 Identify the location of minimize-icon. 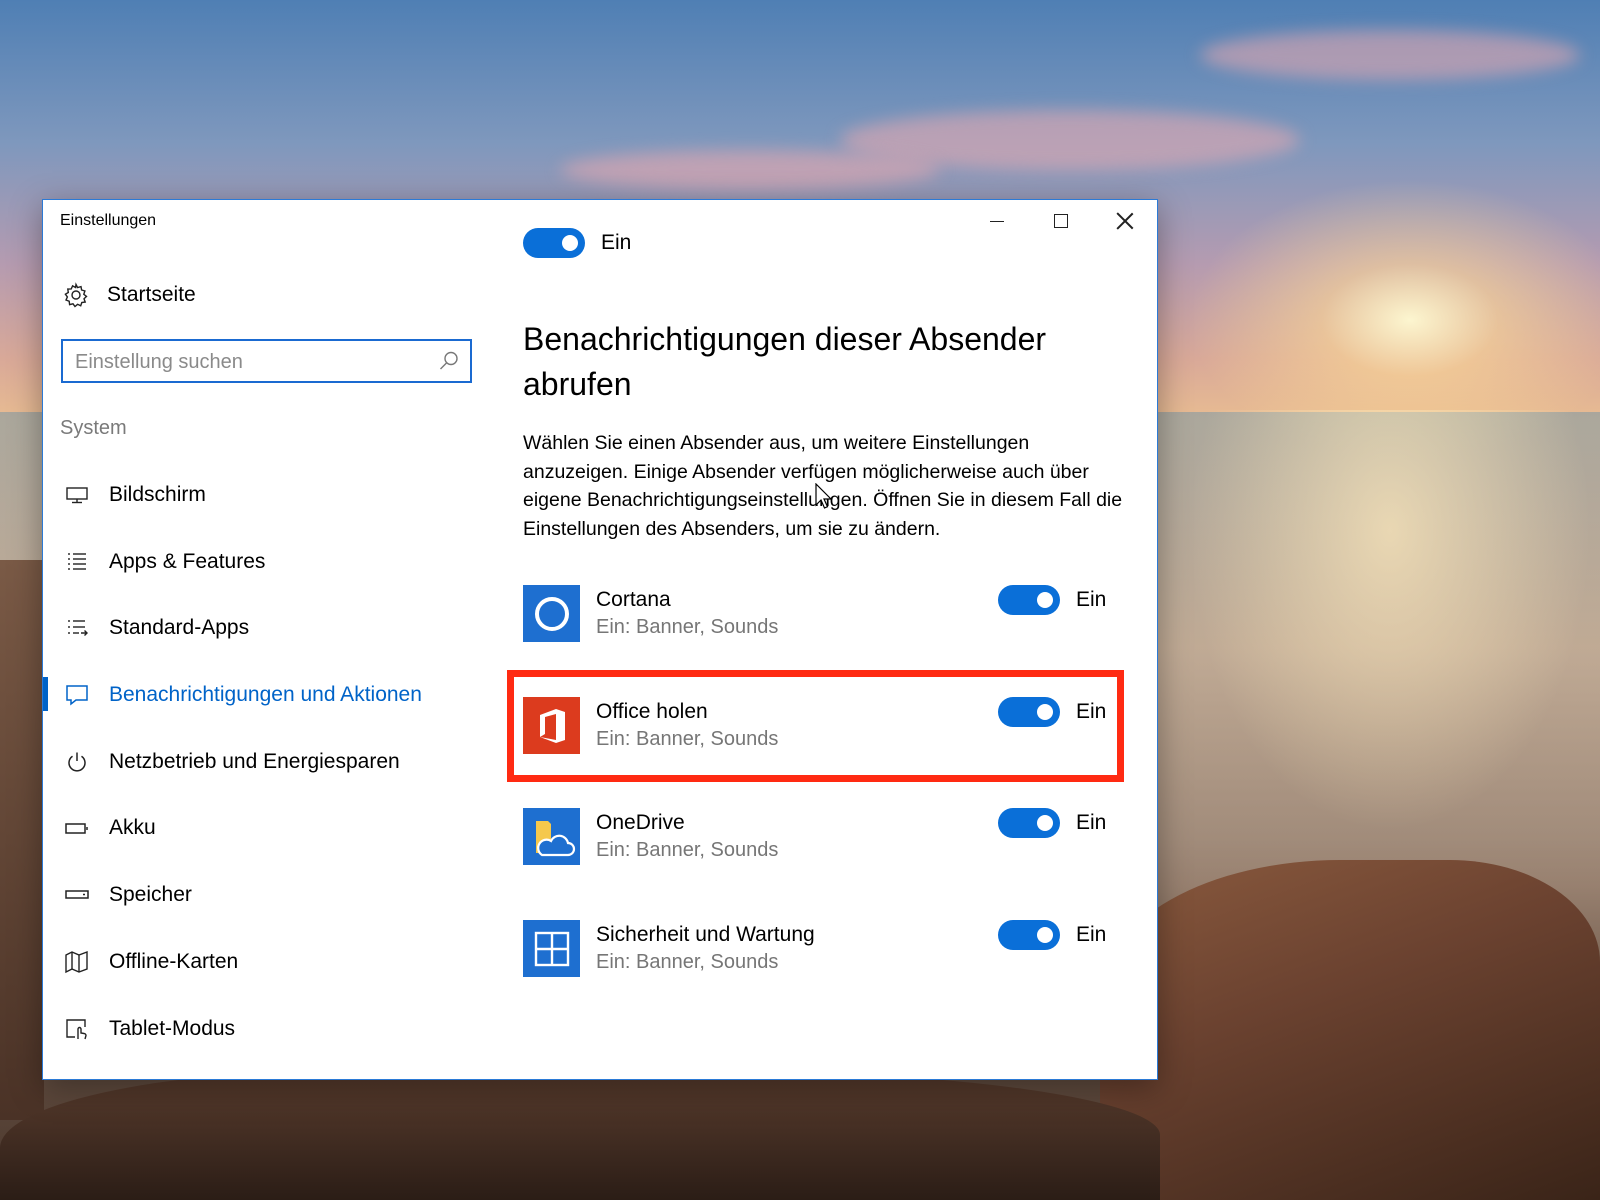
(997, 221).